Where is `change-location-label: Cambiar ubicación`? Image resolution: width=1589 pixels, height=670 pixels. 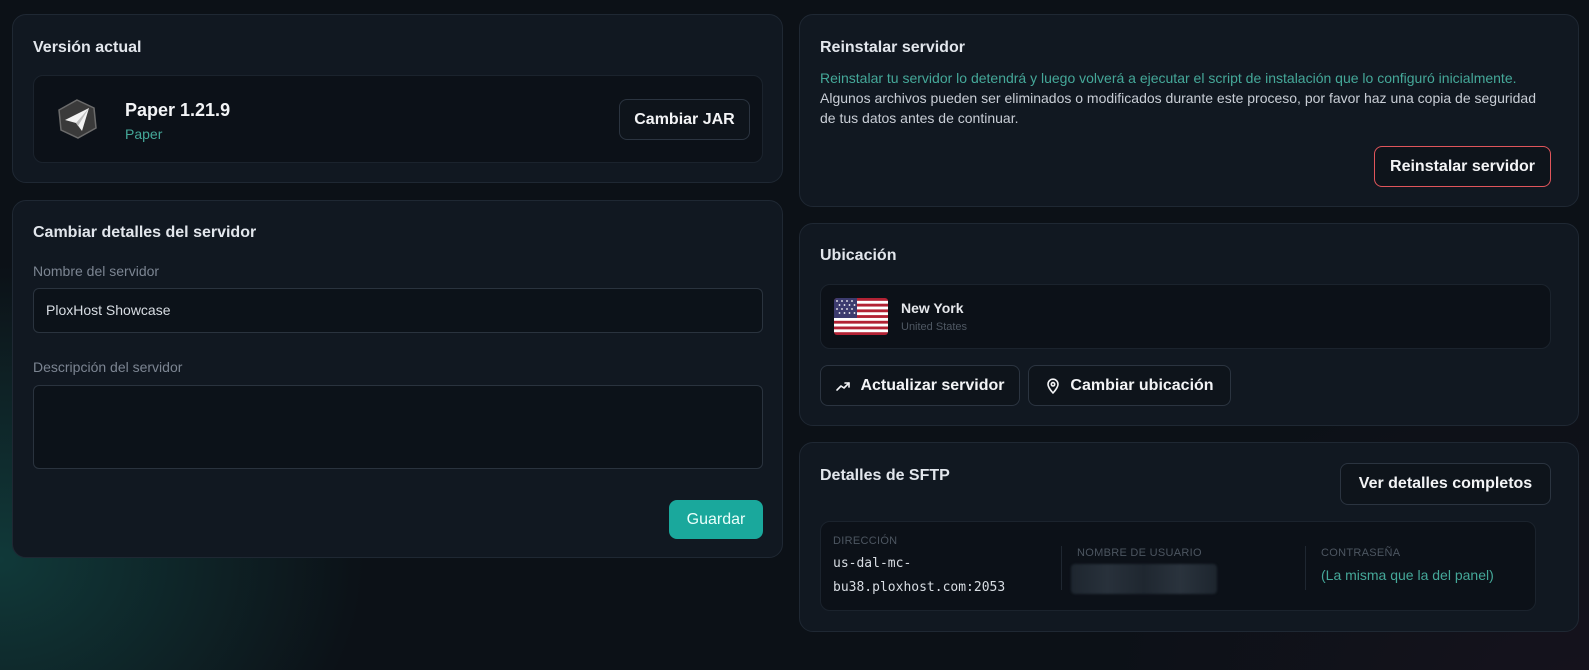 change-location-label: Cambiar ubicación is located at coordinates (1142, 385).